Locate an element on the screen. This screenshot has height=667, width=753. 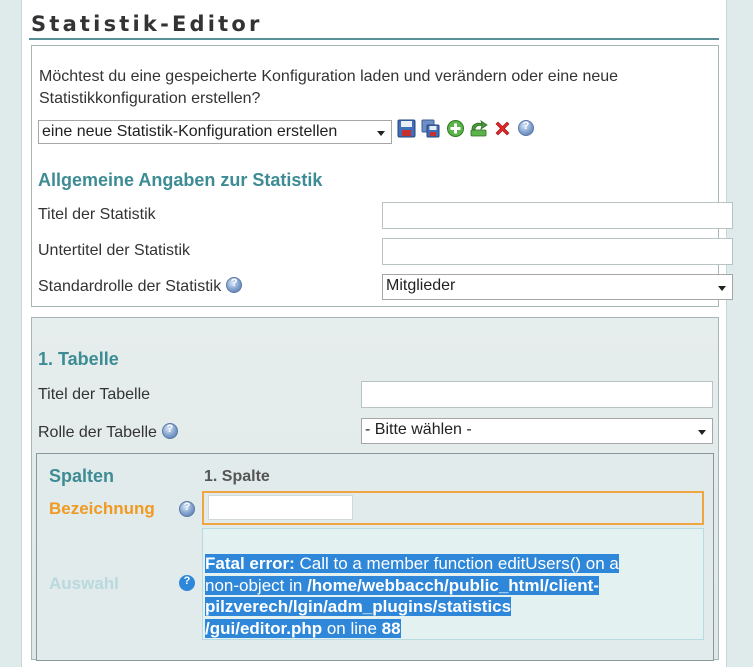
add-icon is located at coordinates (455, 128).